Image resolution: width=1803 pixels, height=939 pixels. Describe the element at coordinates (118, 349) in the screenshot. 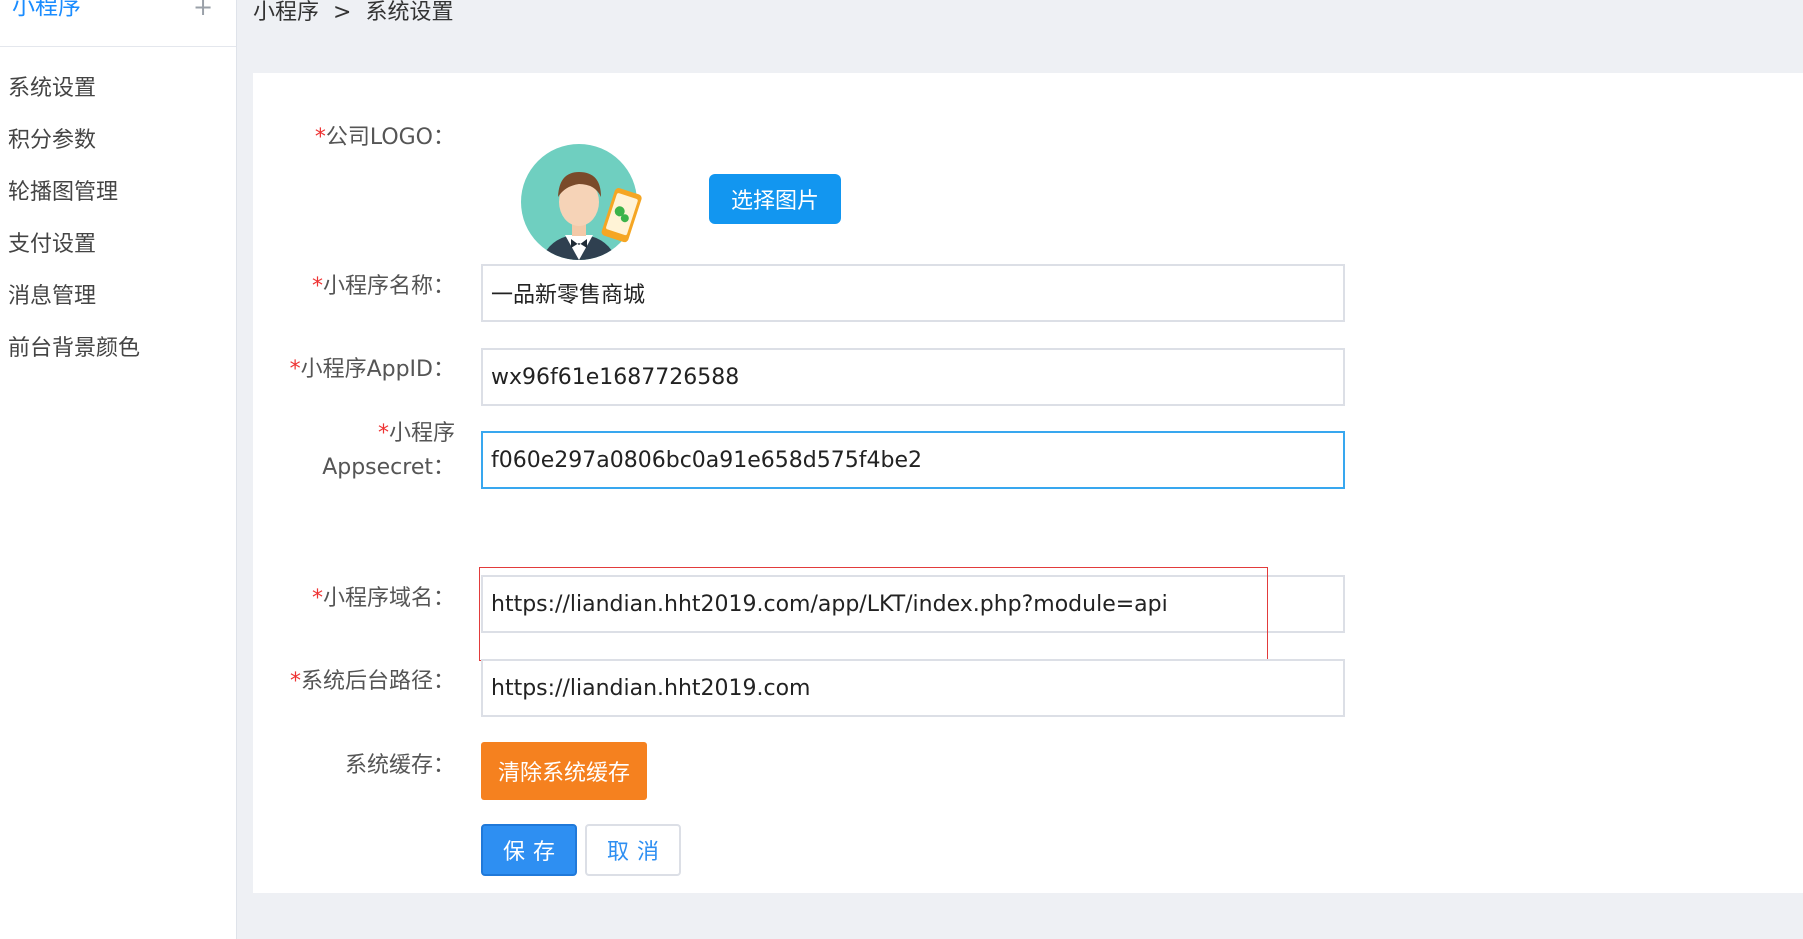

I see `sidebar-item-bg-color: 前台背景颜色` at that location.